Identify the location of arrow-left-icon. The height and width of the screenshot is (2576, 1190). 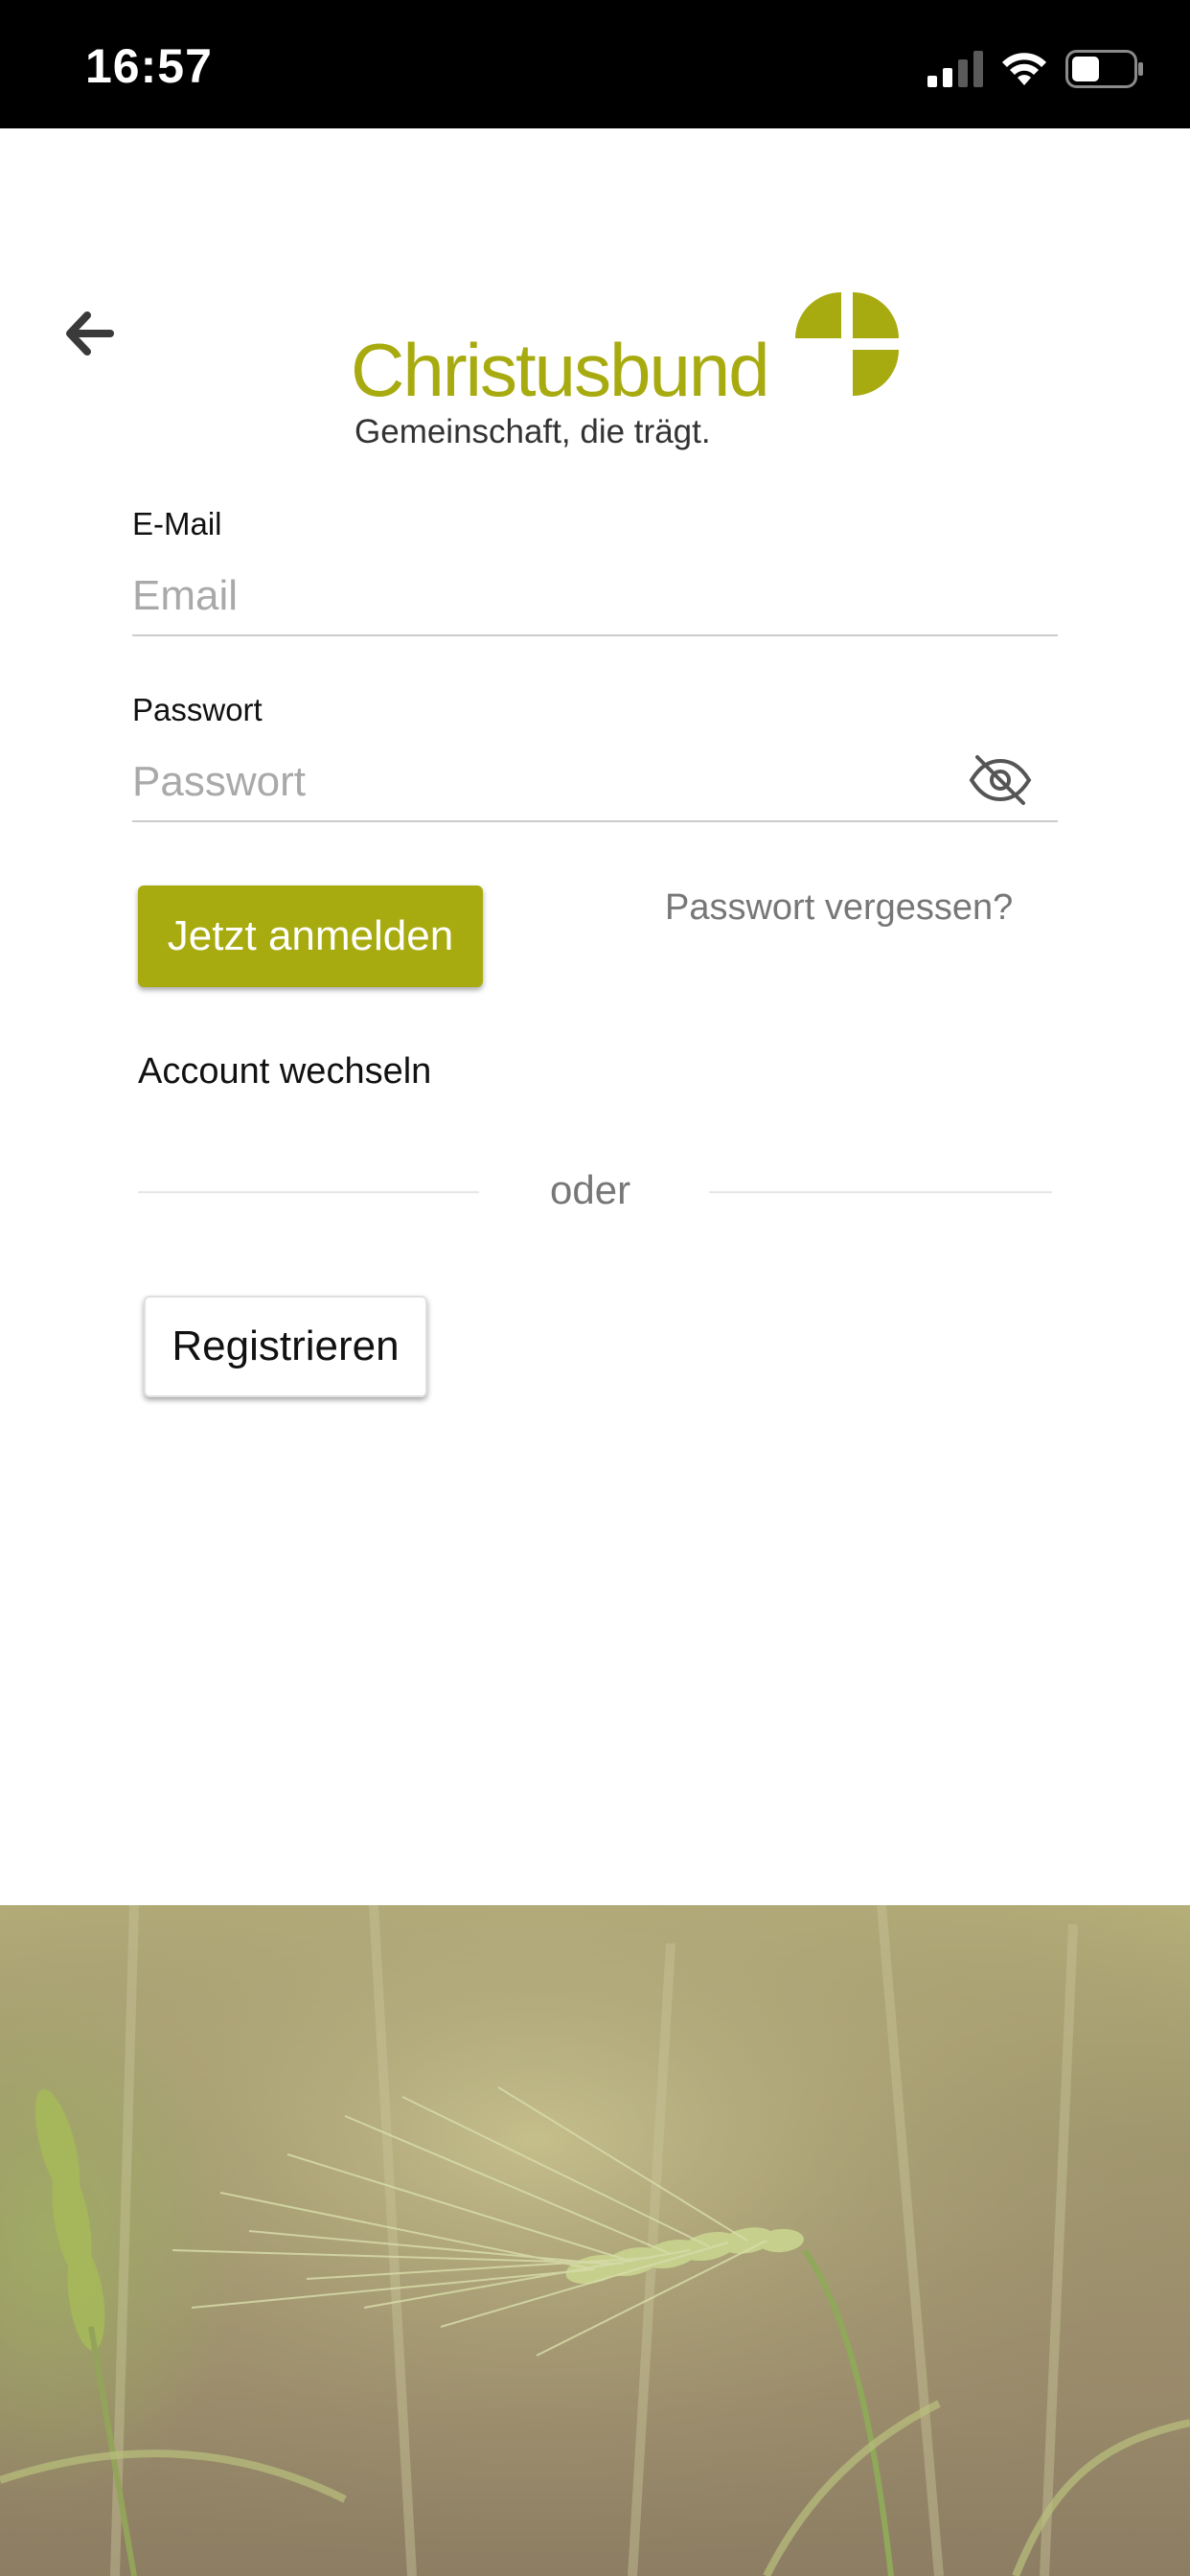
(90, 333).